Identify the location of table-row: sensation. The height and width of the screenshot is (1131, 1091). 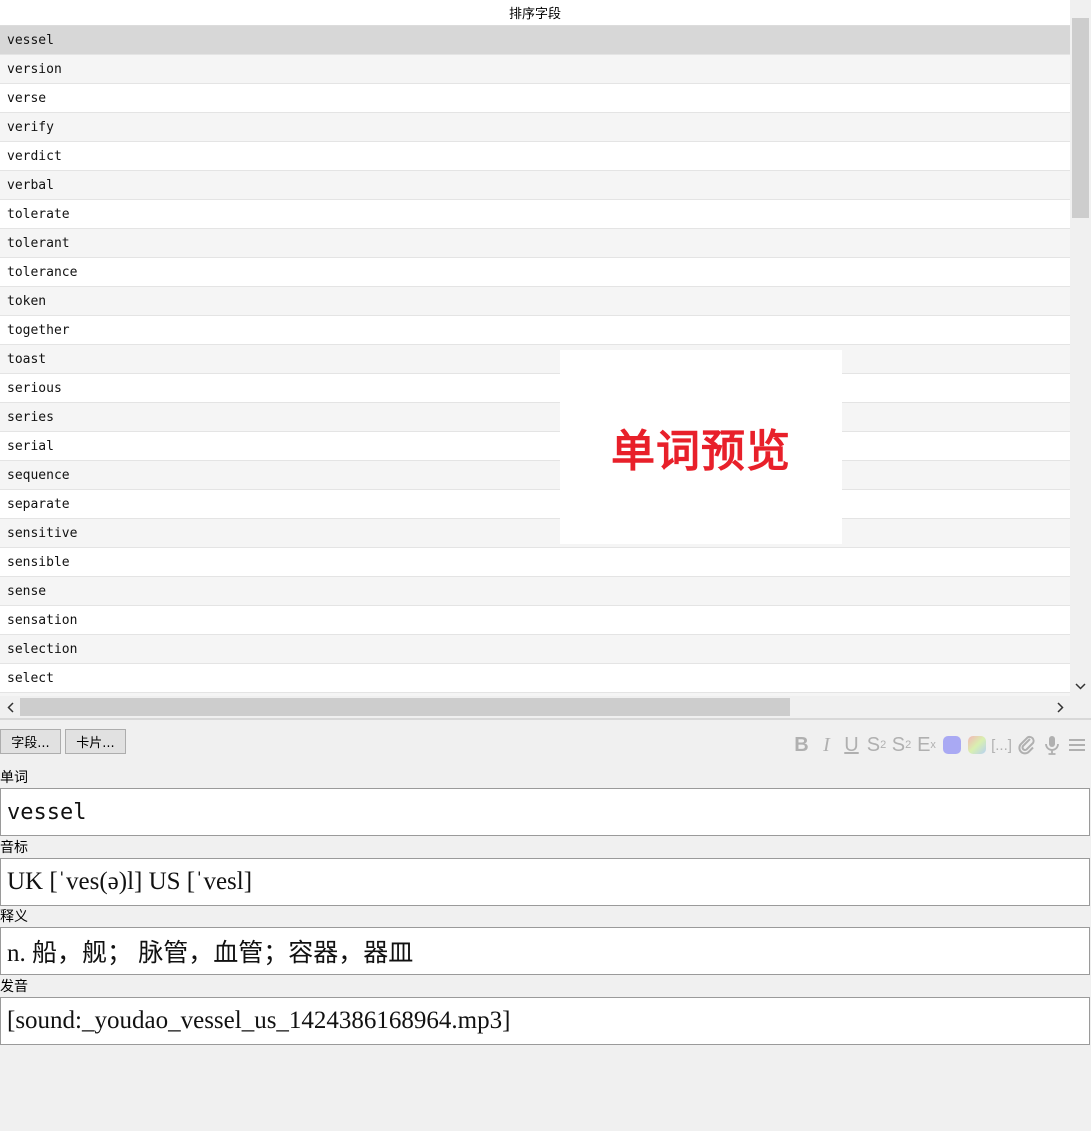
(535, 620).